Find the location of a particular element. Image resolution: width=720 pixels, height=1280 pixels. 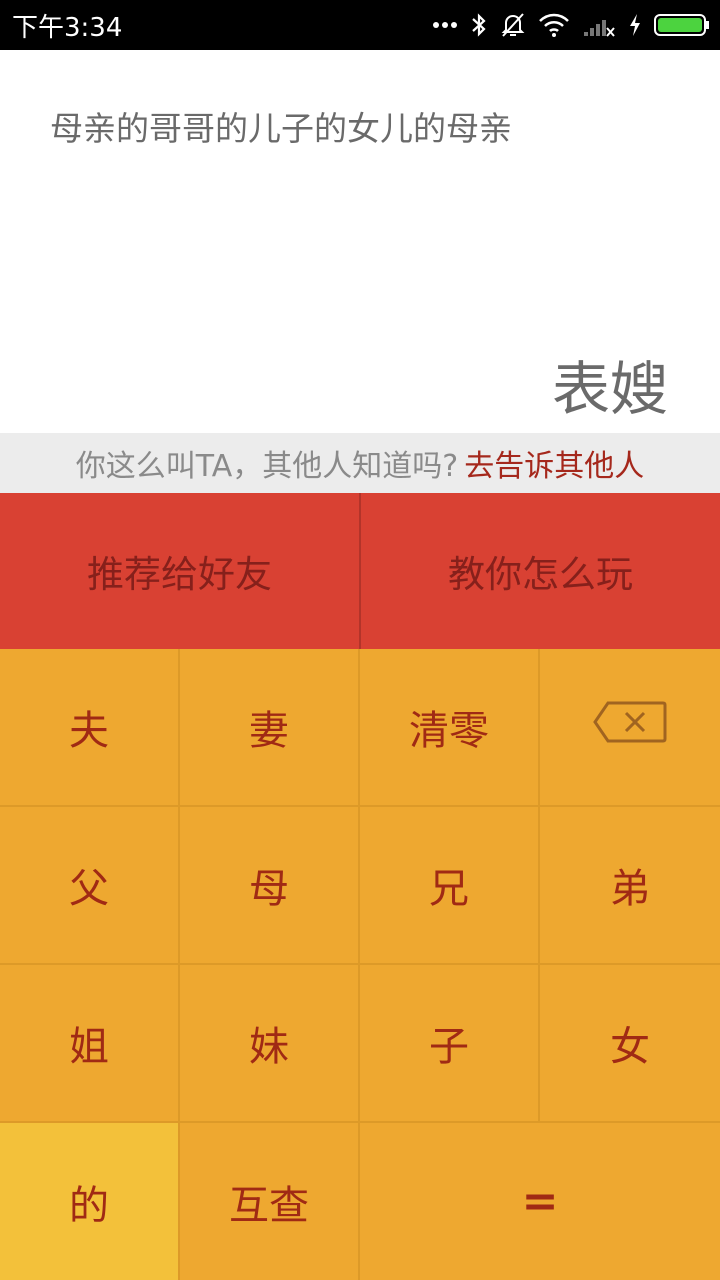

charging-icon is located at coordinates (635, 25).